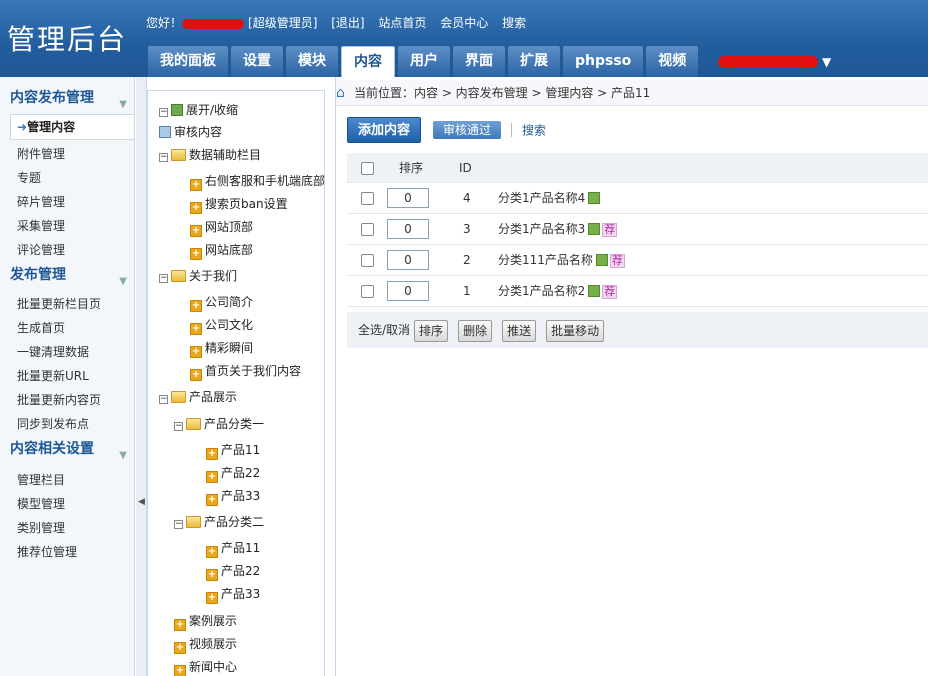  What do you see at coordinates (221, 227) in the screenshot?
I see `tree-node: + 网站顶部` at bounding box center [221, 227].